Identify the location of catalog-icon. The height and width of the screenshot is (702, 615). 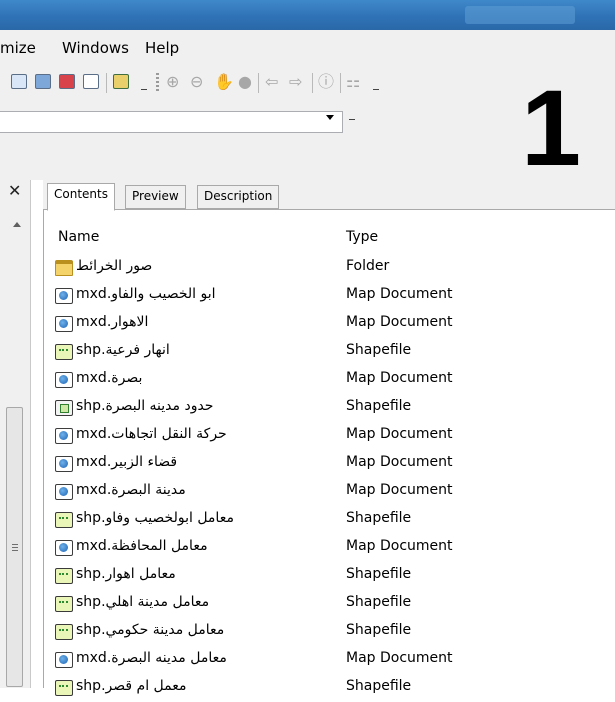
(43, 81).